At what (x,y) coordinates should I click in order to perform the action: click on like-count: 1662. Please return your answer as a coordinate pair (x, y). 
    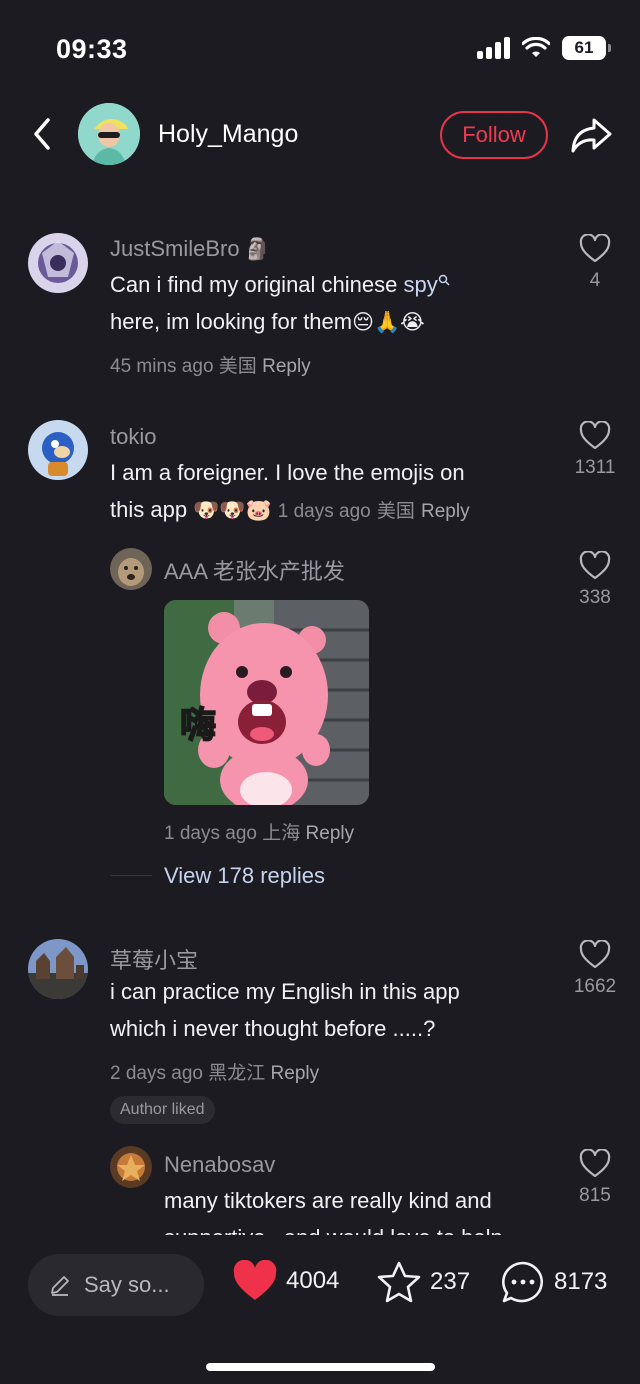
    Looking at the image, I should click on (595, 986).